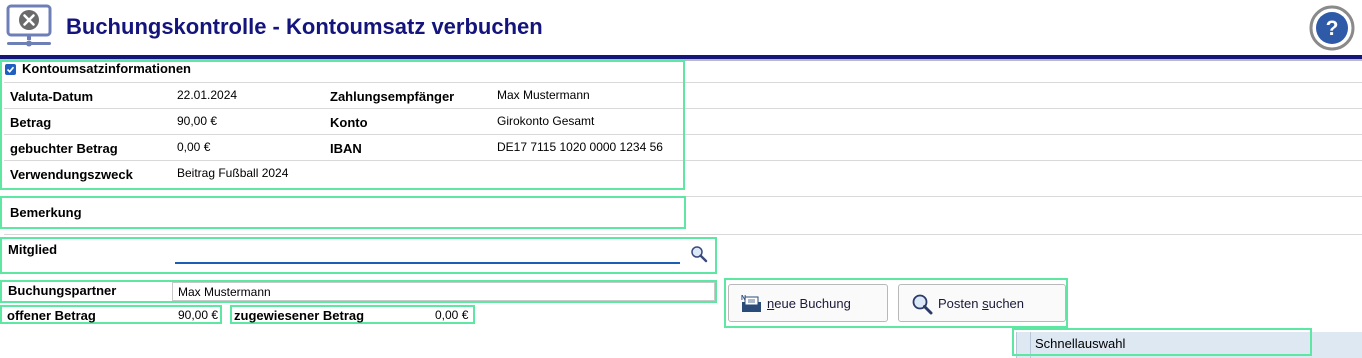 The image size is (1362, 358). What do you see at coordinates (46, 212) in the screenshot?
I see `remark-label: Bemerkung` at bounding box center [46, 212].